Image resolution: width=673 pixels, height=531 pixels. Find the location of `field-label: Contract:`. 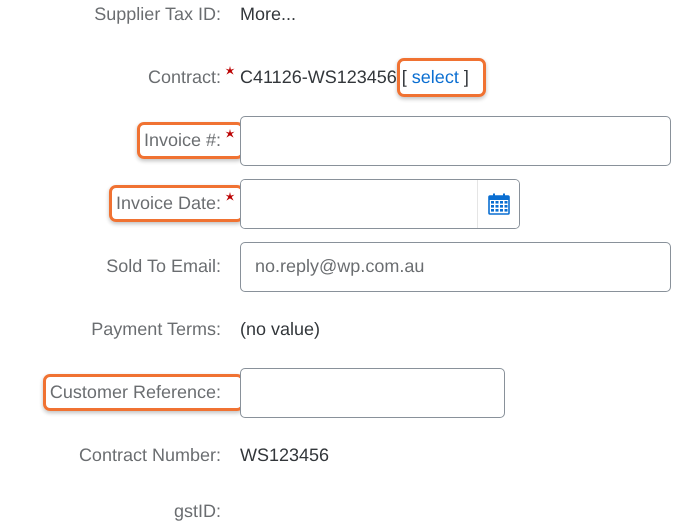

field-label: Contract: is located at coordinates (184, 77).